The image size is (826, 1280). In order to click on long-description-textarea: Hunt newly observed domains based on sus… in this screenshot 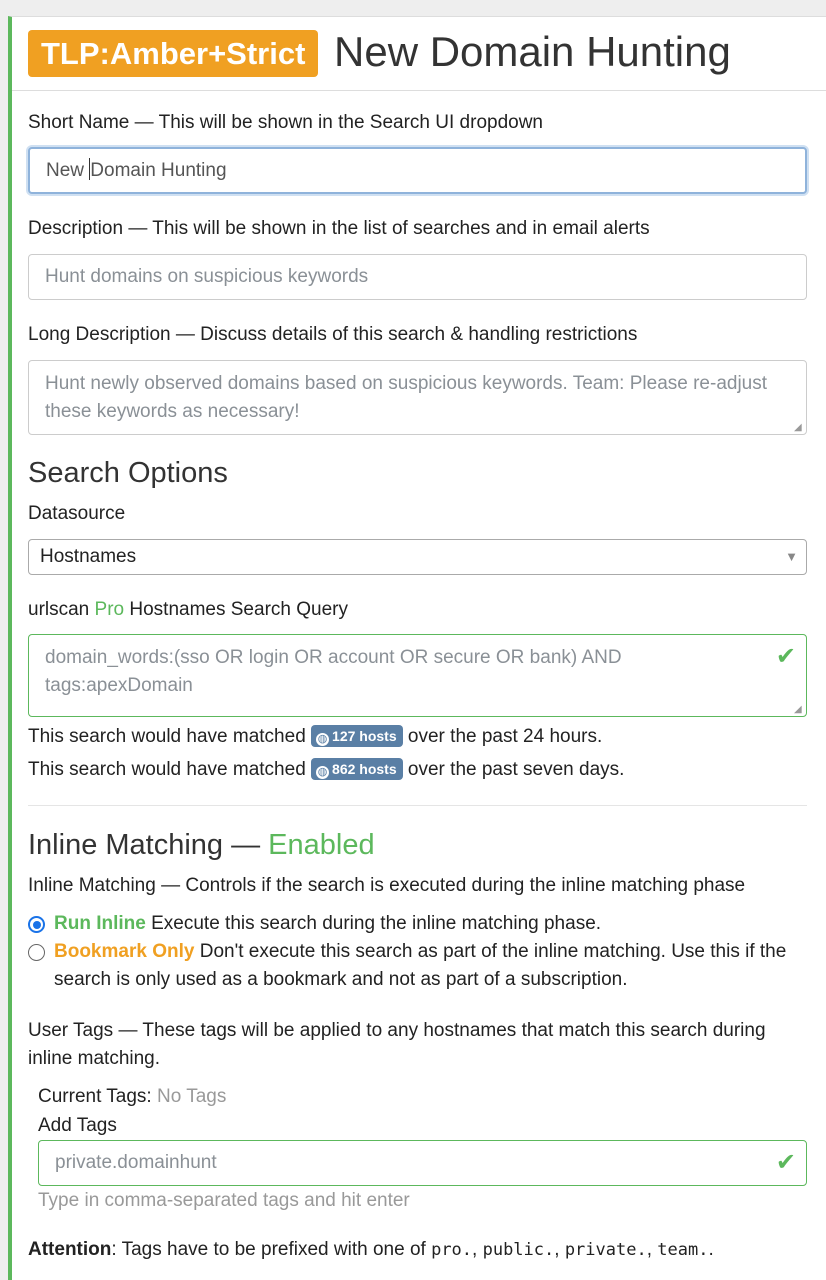, I will do `click(417, 397)`.